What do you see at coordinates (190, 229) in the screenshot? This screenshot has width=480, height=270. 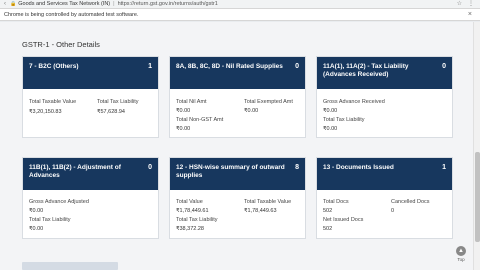 I see `field-value: ₹38,372.28` at bounding box center [190, 229].